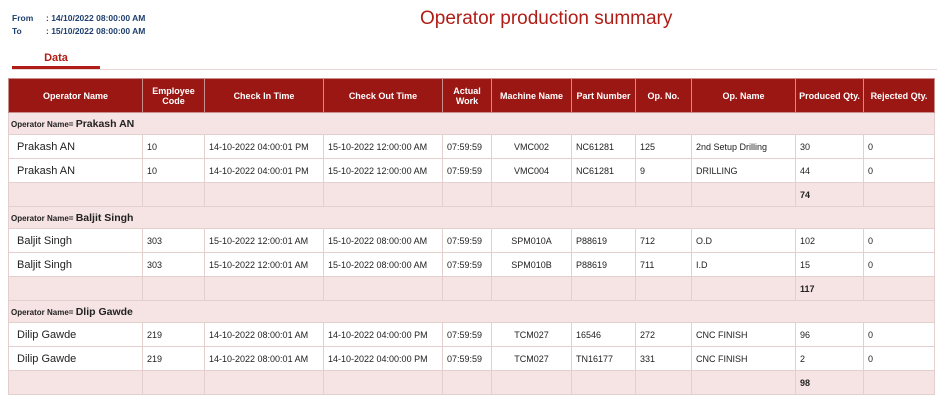 The image size is (937, 405). What do you see at coordinates (743, 240) in the screenshot?
I see `cell-op-name: O.D` at bounding box center [743, 240].